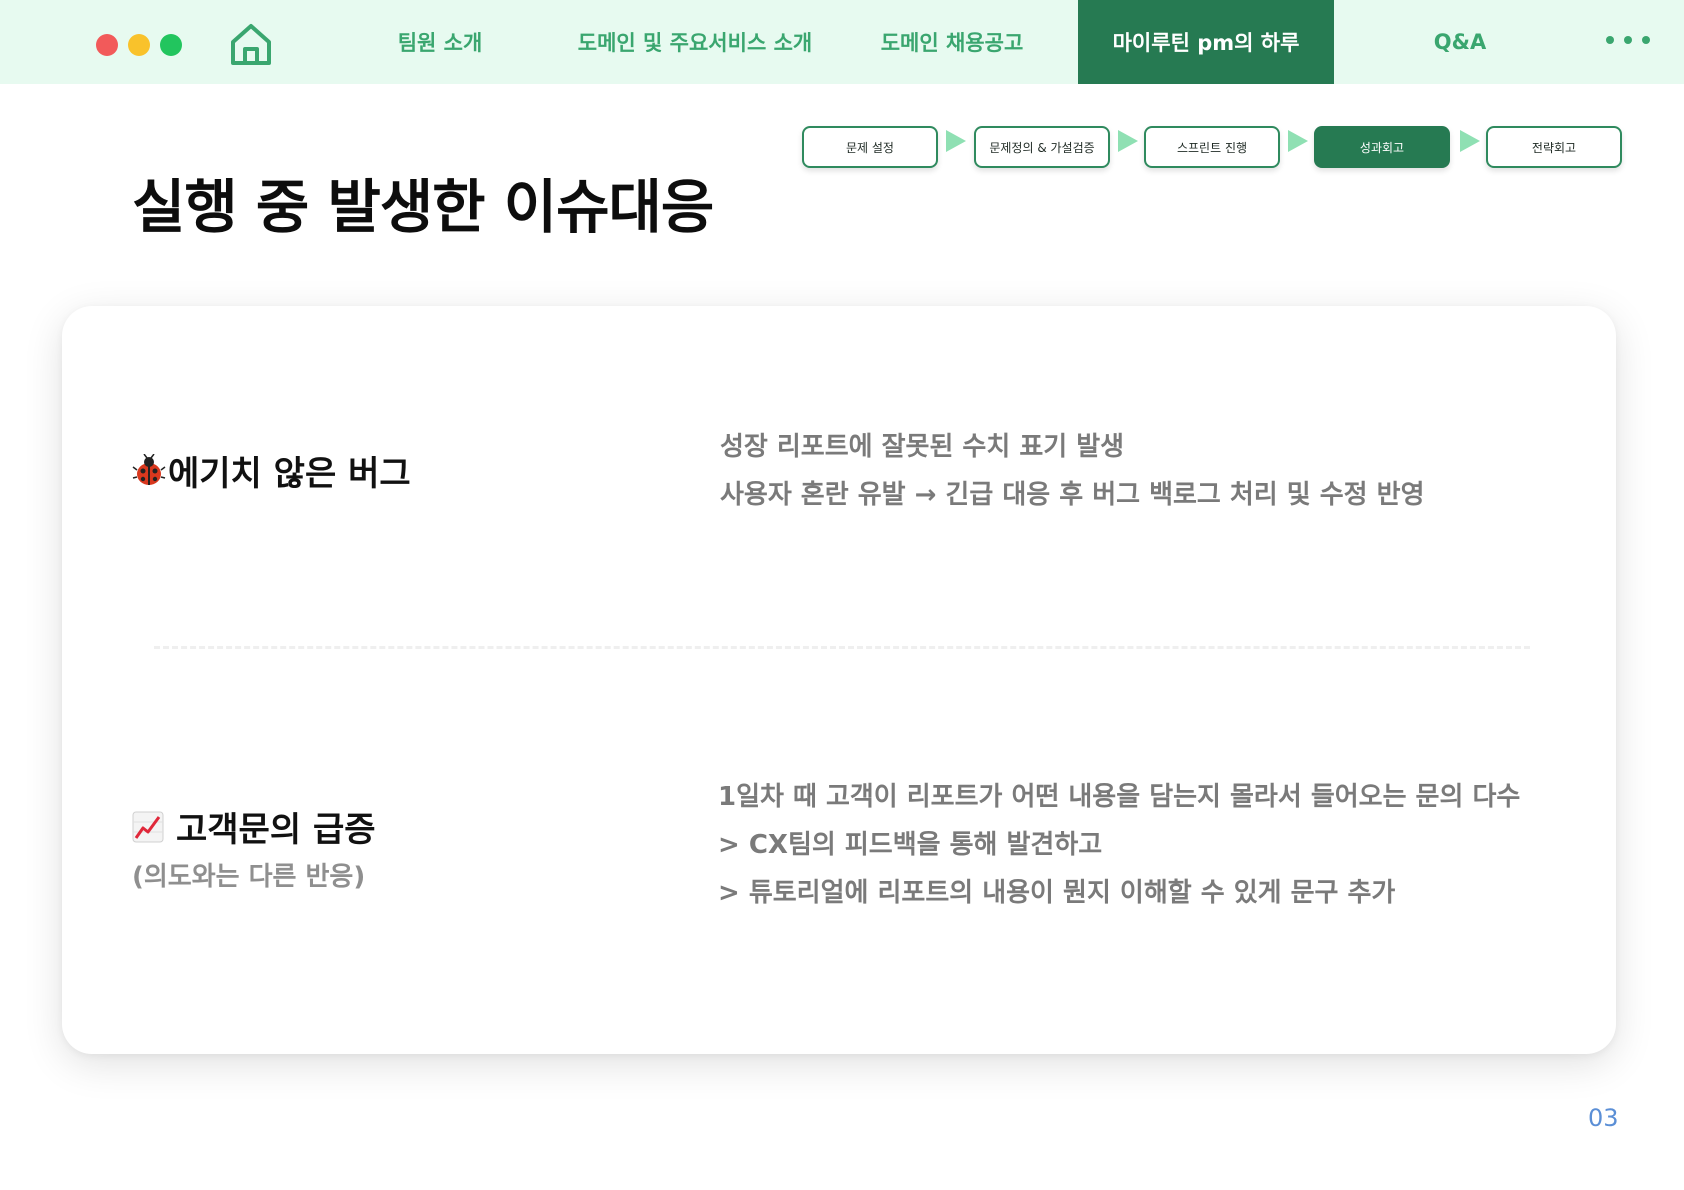  I want to click on page-title: 실행 중 발생한 이슈대응, so click(423, 207).